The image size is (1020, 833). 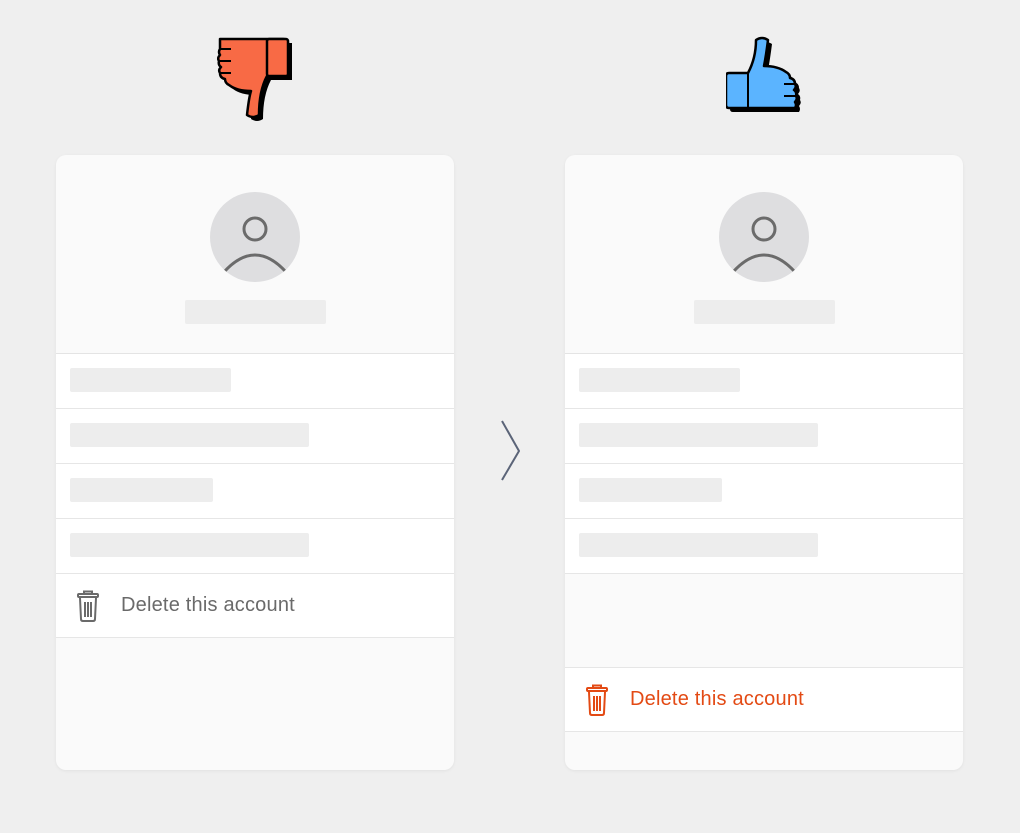 I want to click on chevron-right-icon, so click(x=510, y=451).